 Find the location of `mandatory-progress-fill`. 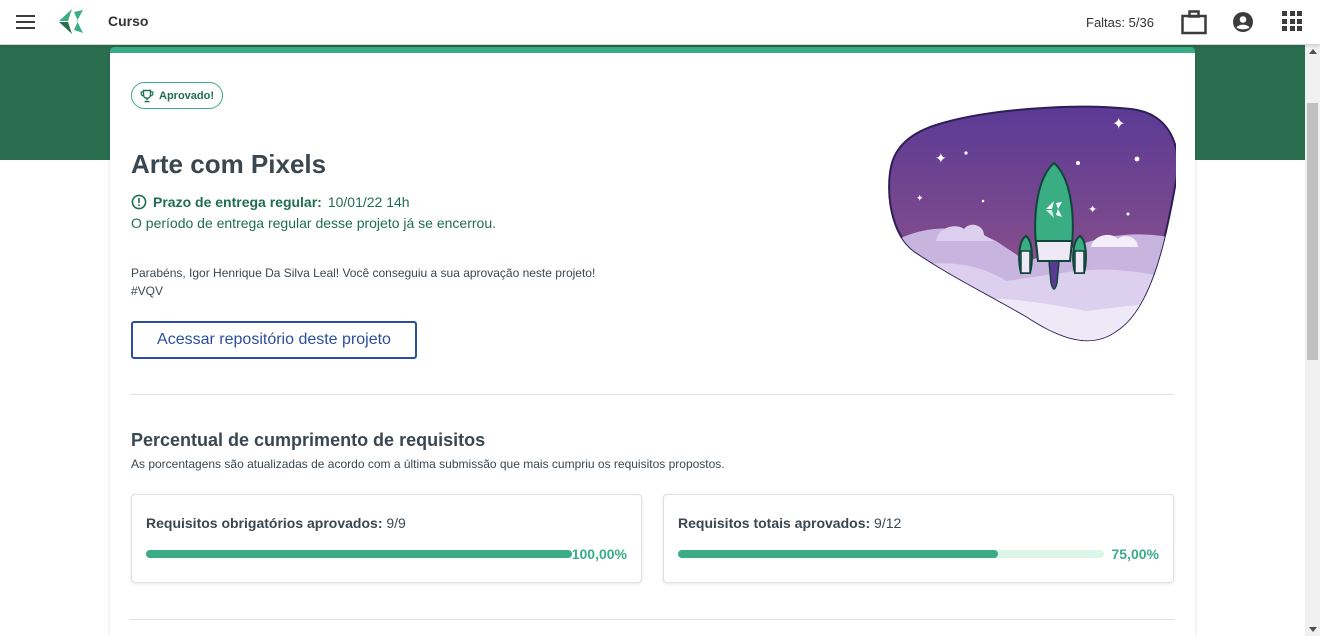

mandatory-progress-fill is located at coordinates (359, 554).